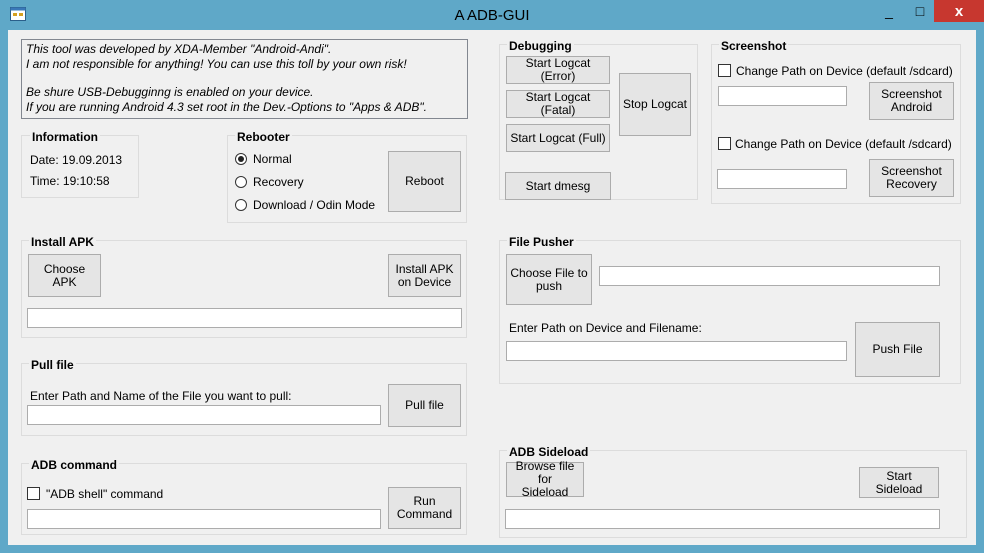 This screenshot has width=984, height=553. Describe the element at coordinates (424, 181) in the screenshot. I see `reboot-button: Reboot` at that location.